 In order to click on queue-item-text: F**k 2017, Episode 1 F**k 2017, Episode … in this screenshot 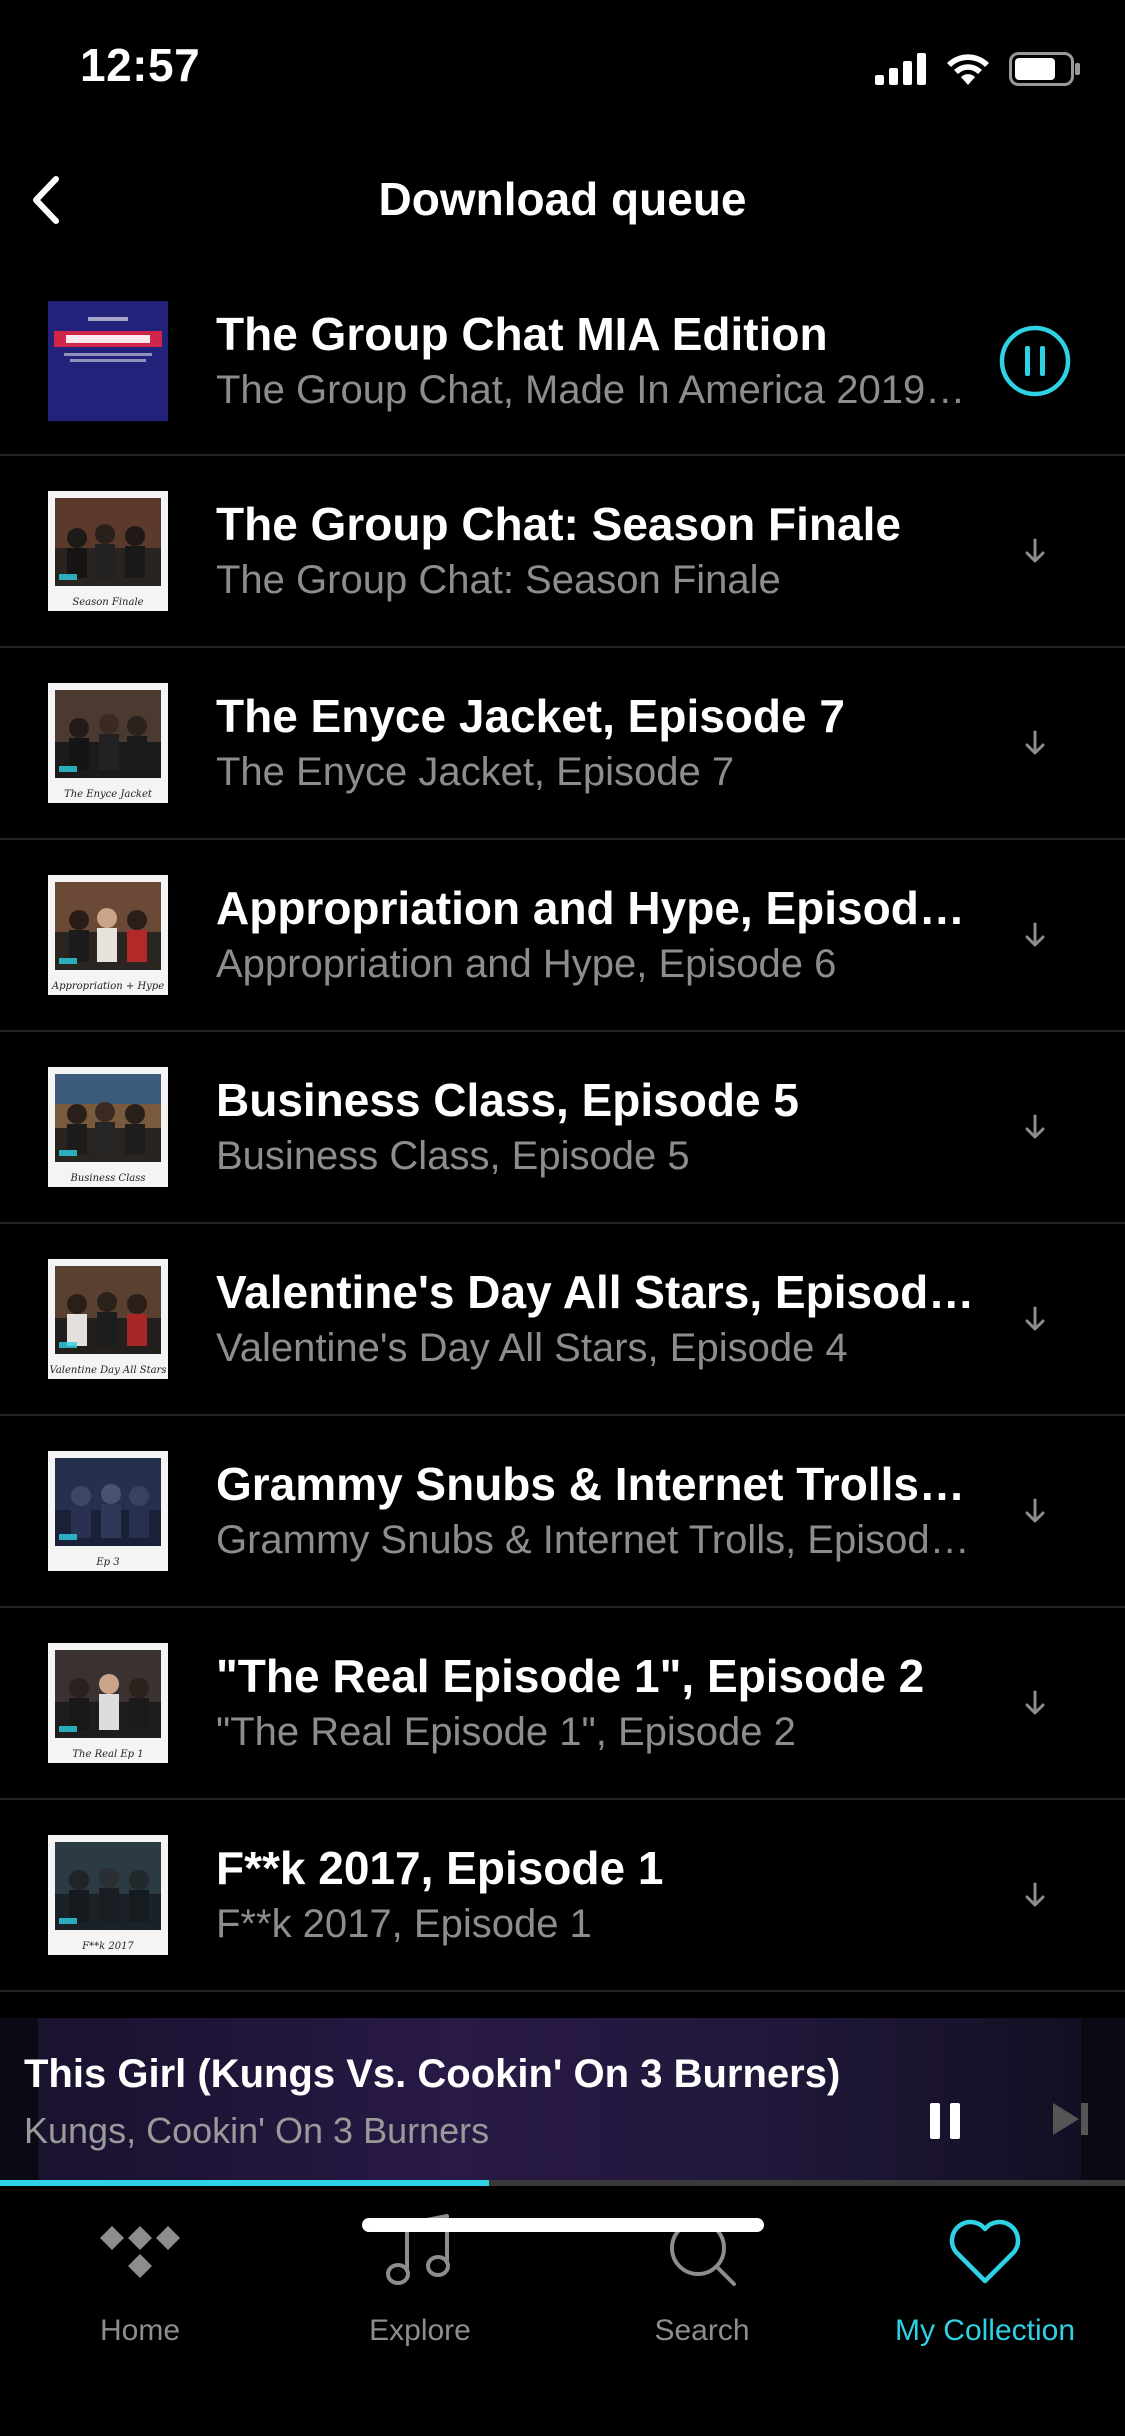, I will do `click(595, 1895)`.